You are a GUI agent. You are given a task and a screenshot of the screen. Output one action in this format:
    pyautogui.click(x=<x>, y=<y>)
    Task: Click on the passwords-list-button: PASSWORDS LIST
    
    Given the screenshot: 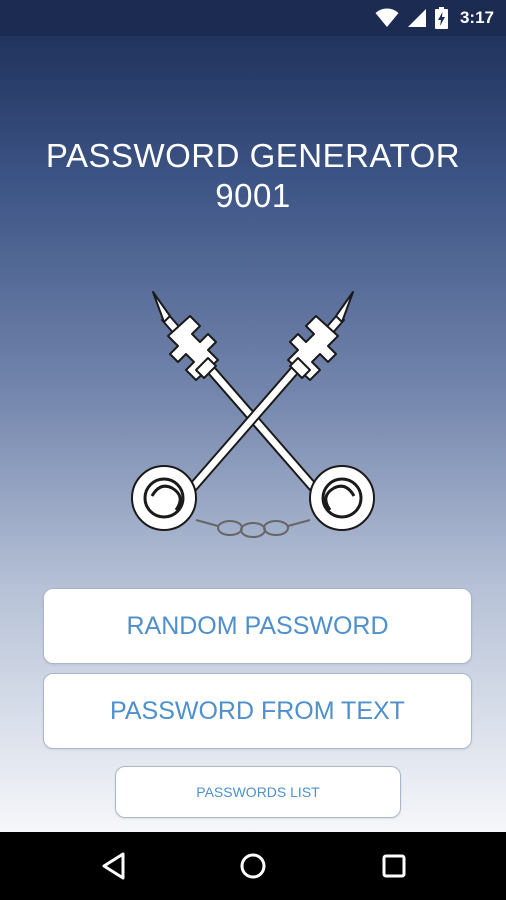 What is the action you would take?
    pyautogui.click(x=258, y=792)
    